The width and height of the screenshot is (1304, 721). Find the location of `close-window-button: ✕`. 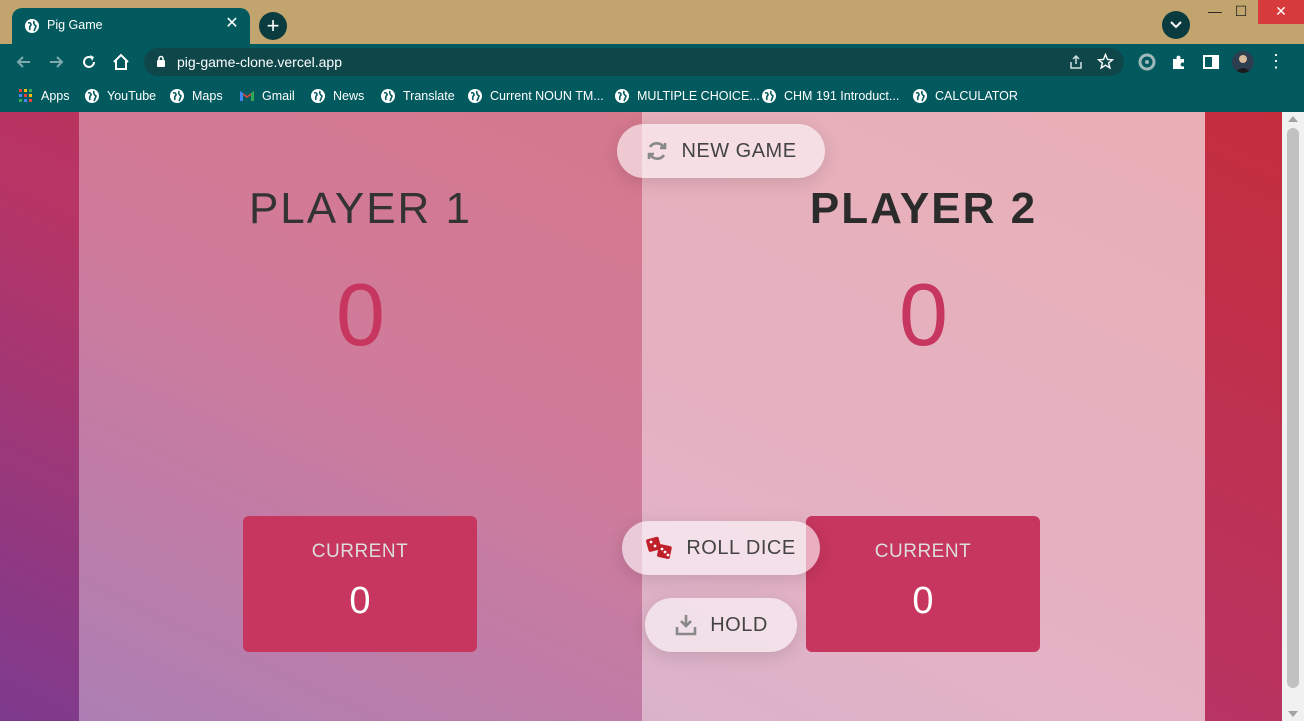

close-window-button: ✕ is located at coordinates (1281, 12).